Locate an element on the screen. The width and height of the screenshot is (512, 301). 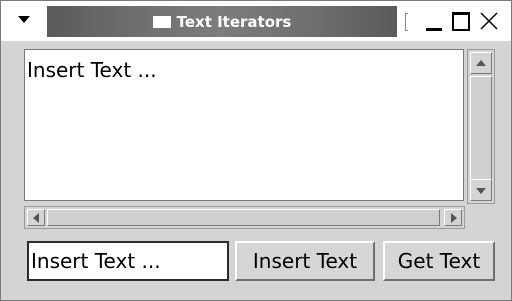
scroll-left-button is located at coordinates (36, 217).